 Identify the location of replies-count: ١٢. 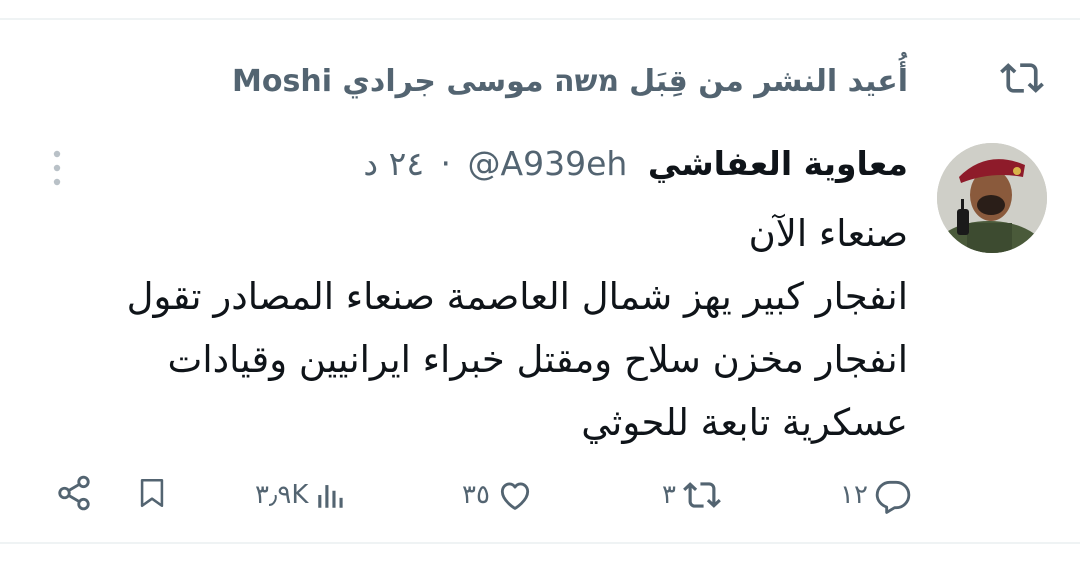
(854, 495).